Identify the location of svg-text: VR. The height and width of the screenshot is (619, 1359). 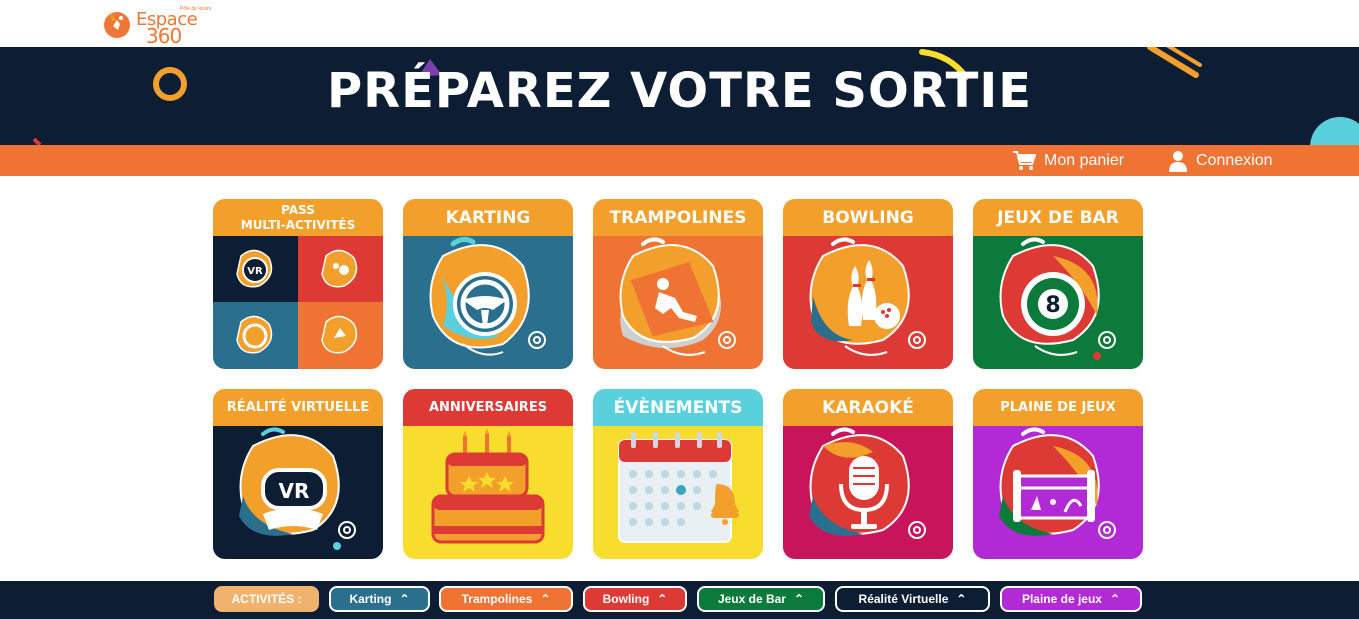
(255, 271).